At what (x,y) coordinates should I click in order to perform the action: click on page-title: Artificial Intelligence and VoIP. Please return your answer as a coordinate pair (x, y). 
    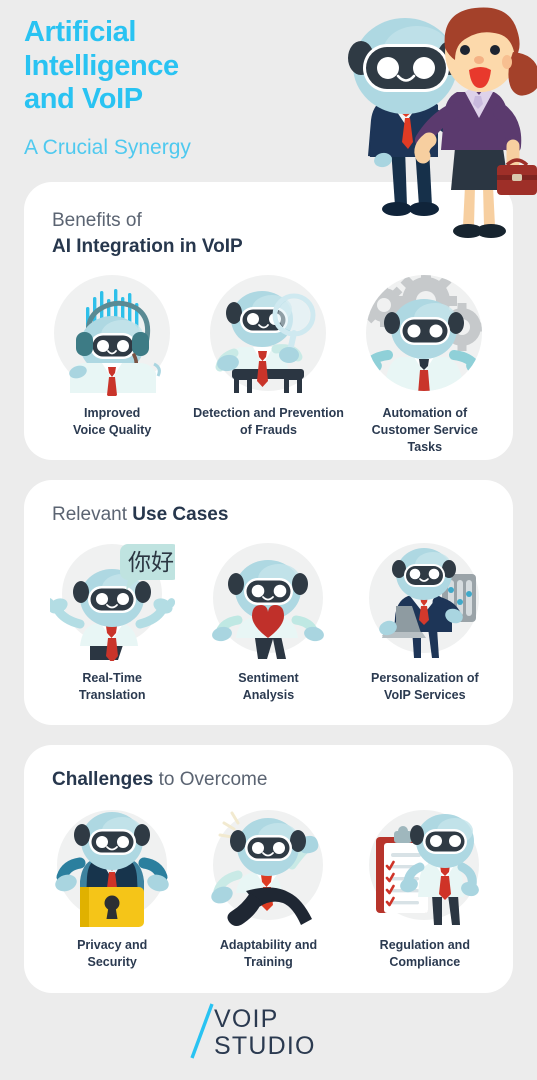
    Looking at the image, I should click on (101, 66).